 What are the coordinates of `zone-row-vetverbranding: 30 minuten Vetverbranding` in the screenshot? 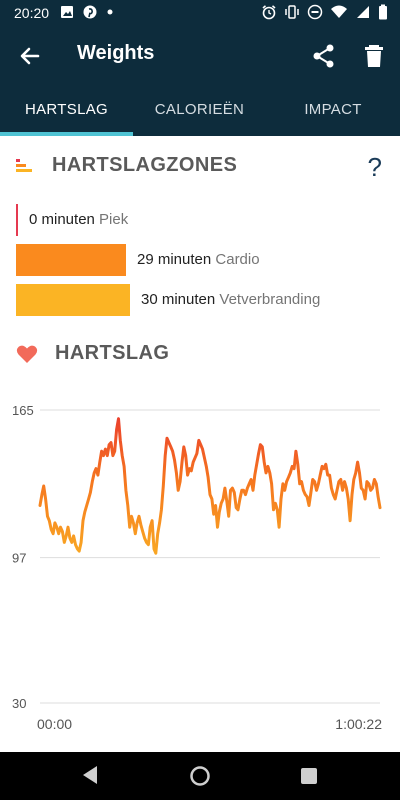 It's located at (196, 300).